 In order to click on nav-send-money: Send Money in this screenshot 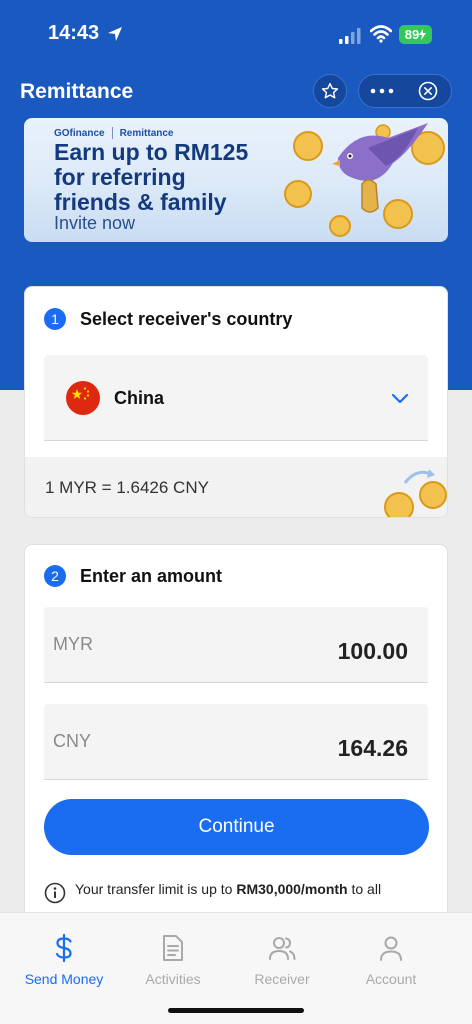, I will do `click(64, 958)`.